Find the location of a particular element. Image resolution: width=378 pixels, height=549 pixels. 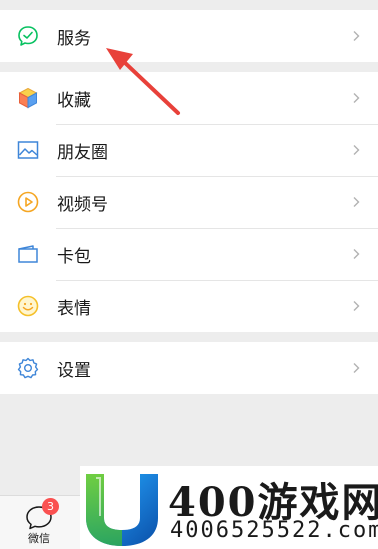

favorites-cube-icon is located at coordinates (28, 98).